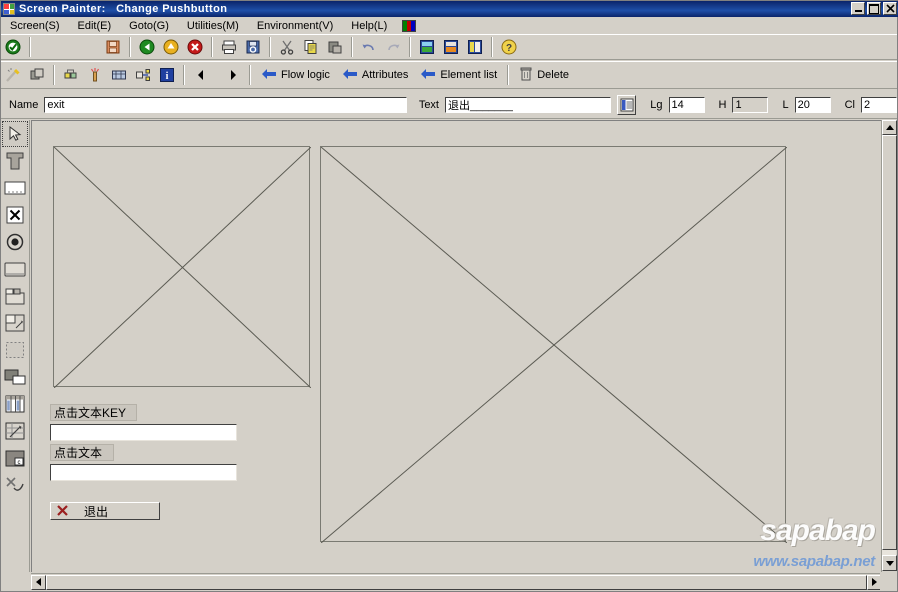 The image size is (898, 592). I want to click on pointer-tool-icon, so click(15, 134).